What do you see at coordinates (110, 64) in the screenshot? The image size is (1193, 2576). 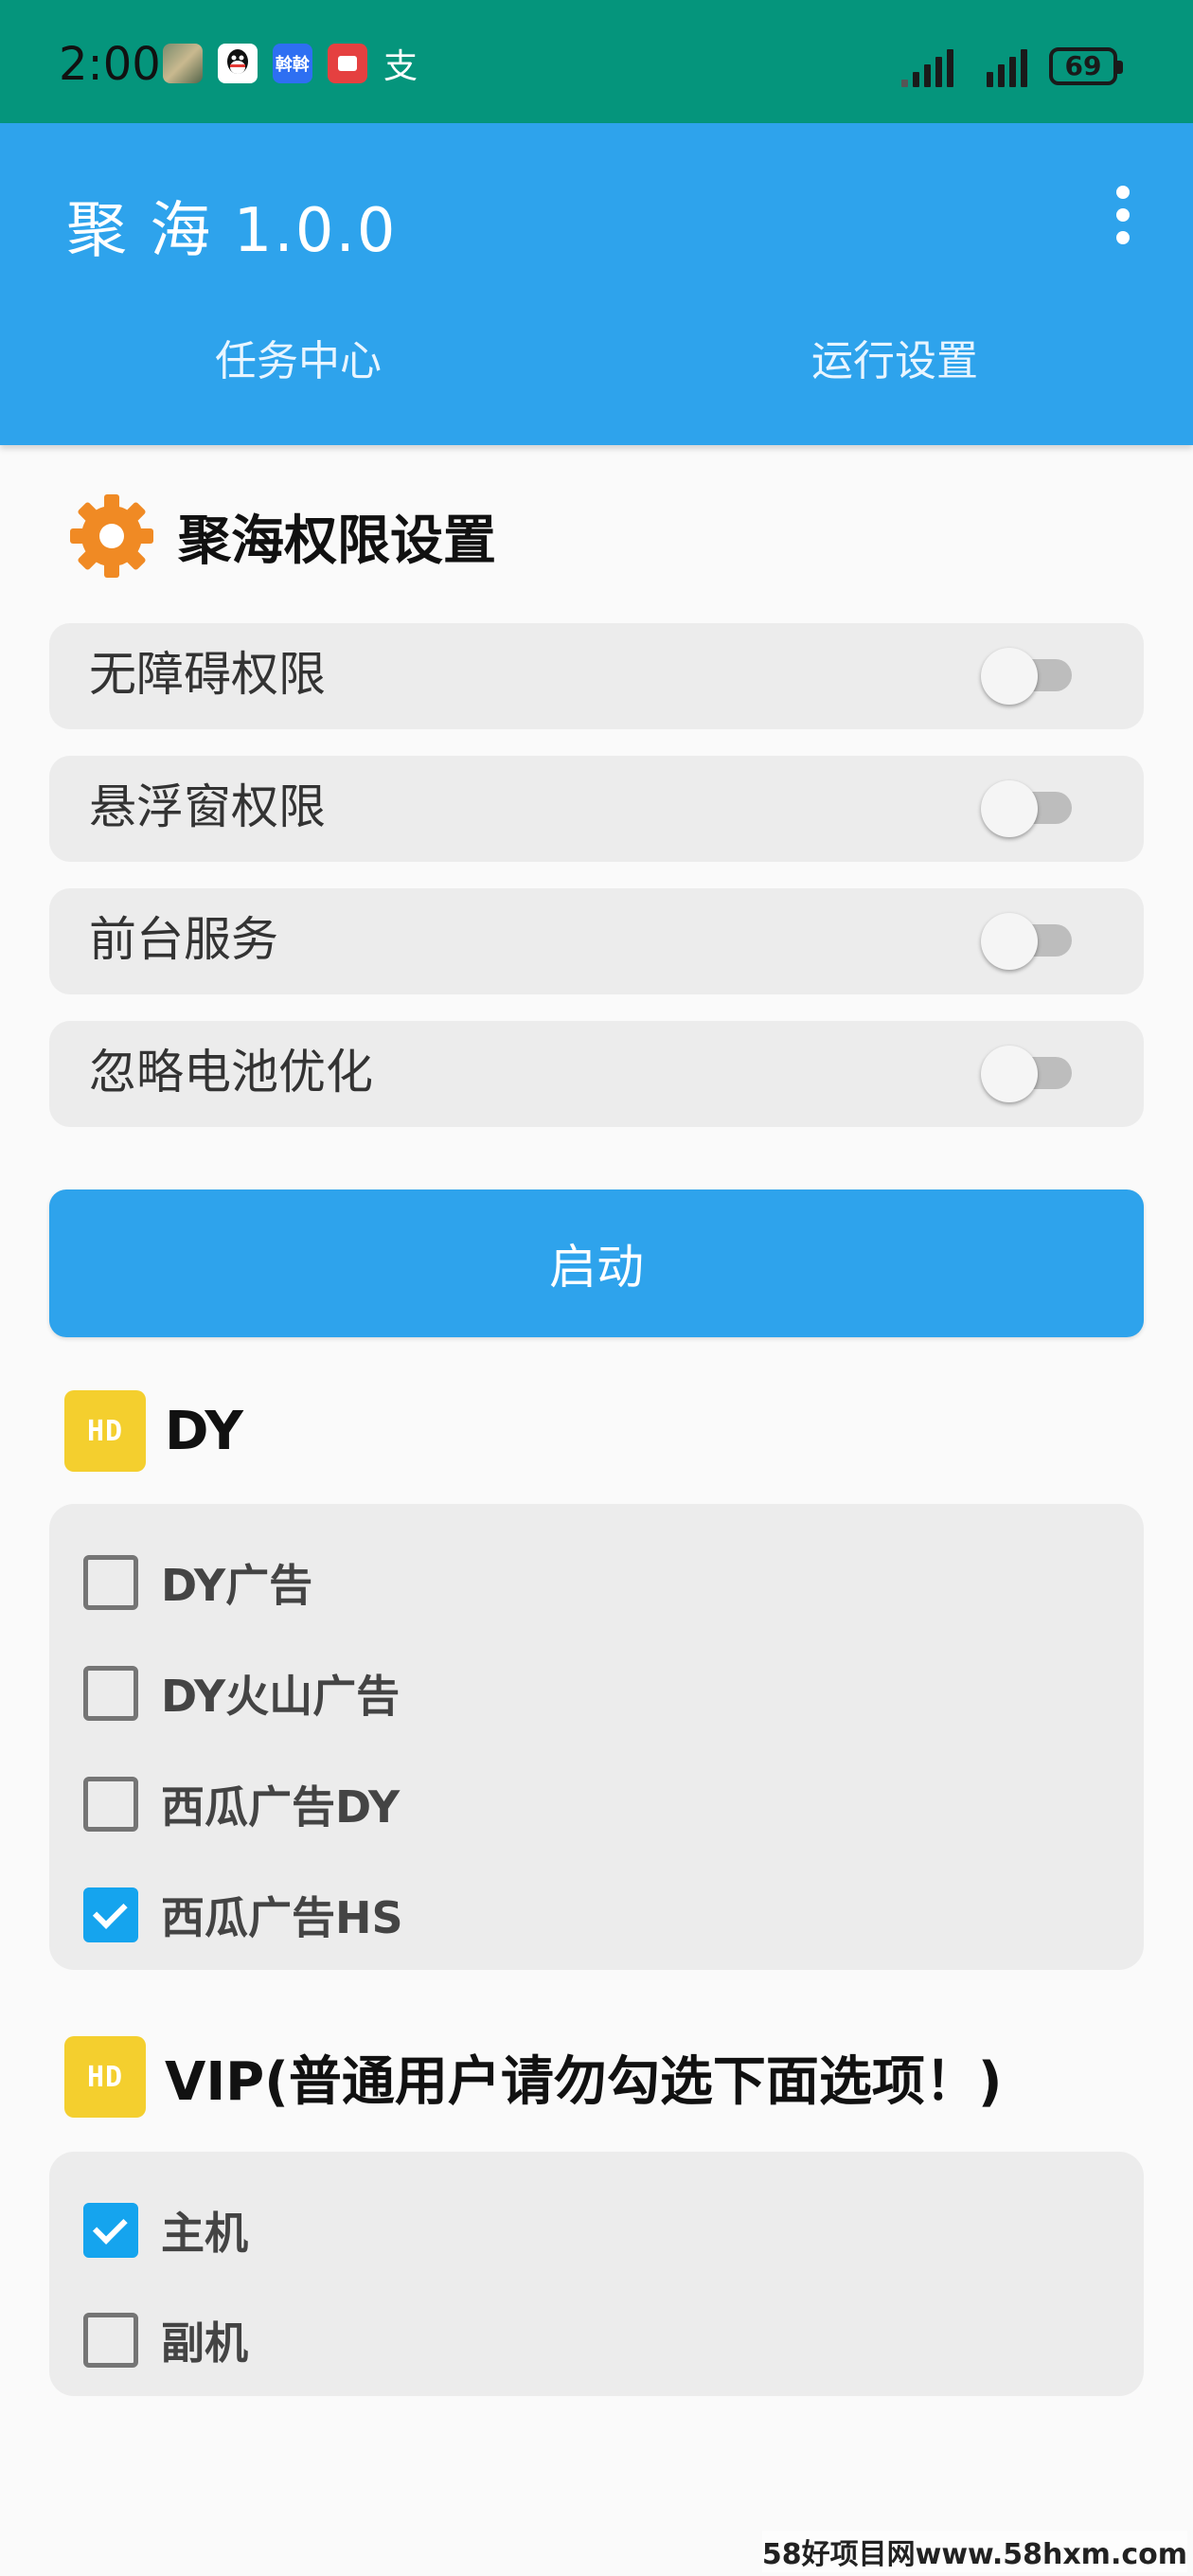 I see `status-time: 2:00` at bounding box center [110, 64].